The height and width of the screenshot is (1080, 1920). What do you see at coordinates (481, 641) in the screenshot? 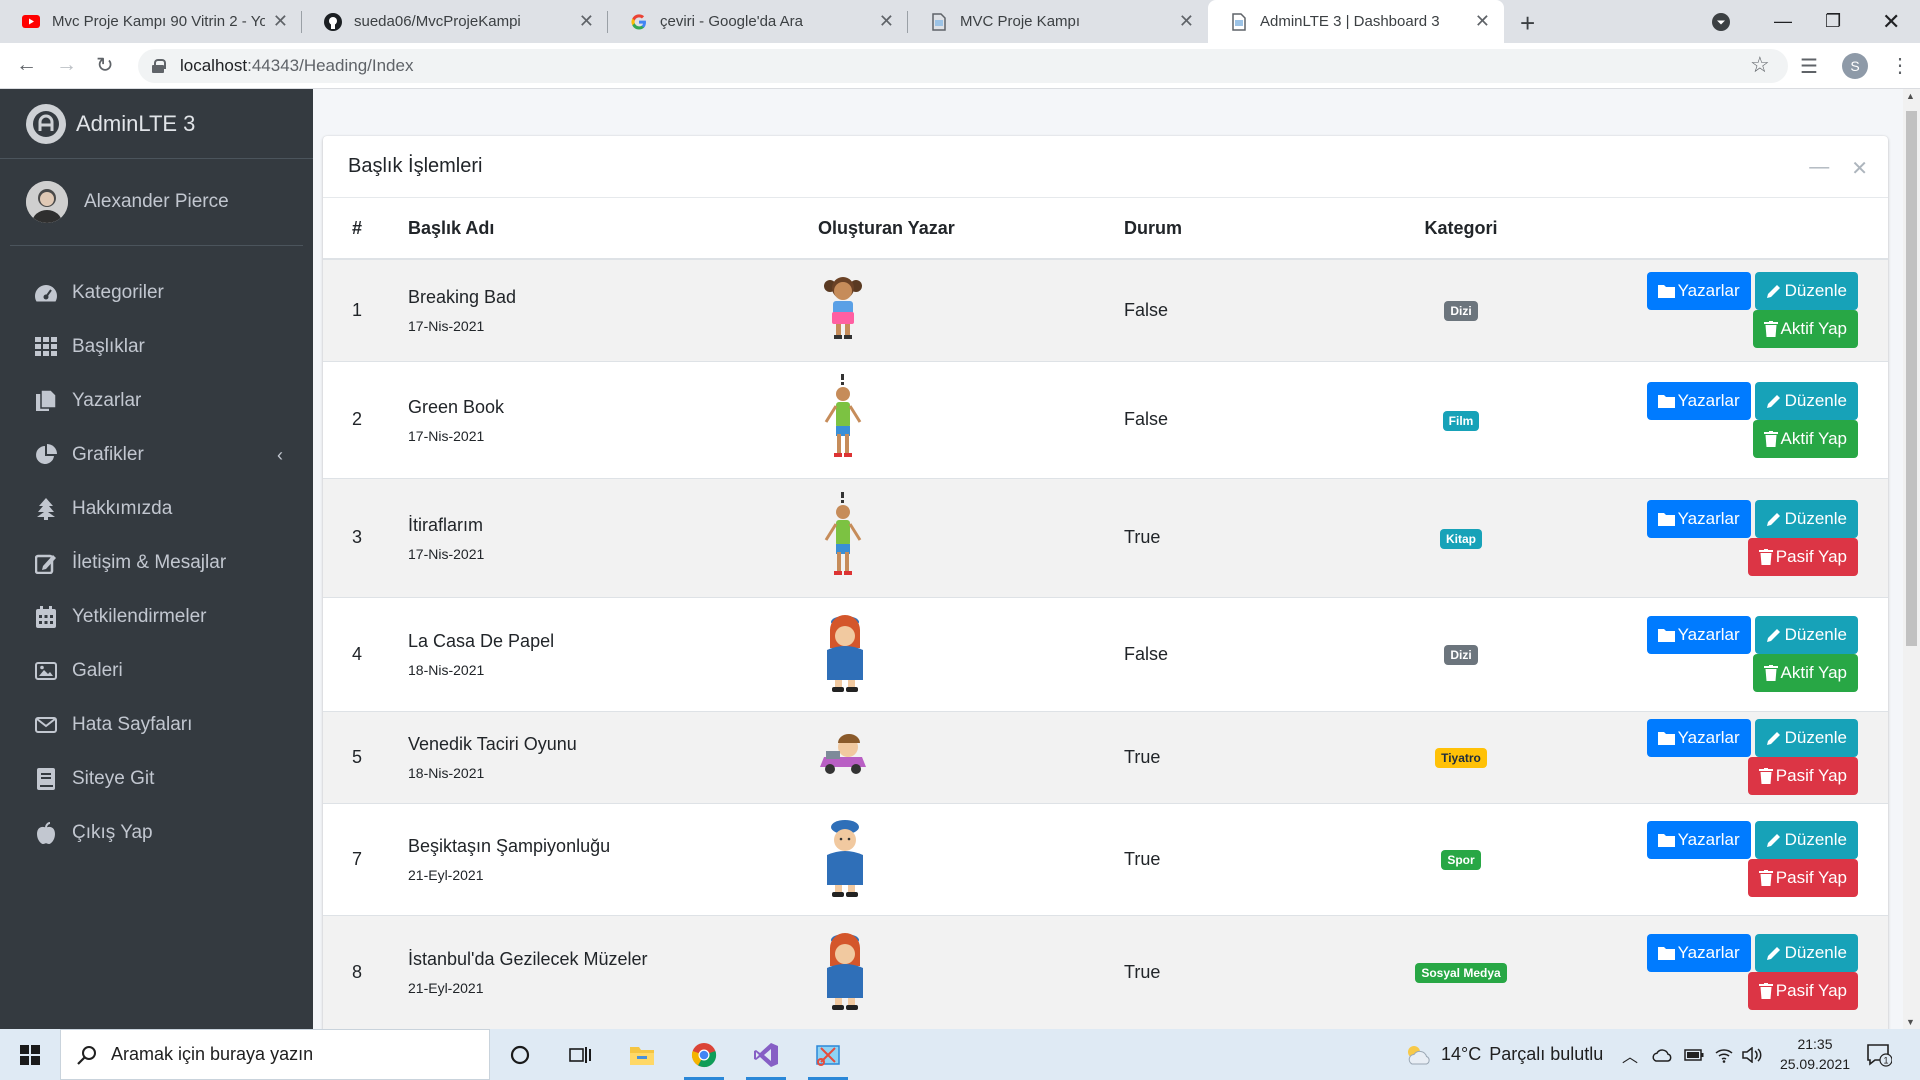
I see `heading-name: La Casa De Papel` at bounding box center [481, 641].